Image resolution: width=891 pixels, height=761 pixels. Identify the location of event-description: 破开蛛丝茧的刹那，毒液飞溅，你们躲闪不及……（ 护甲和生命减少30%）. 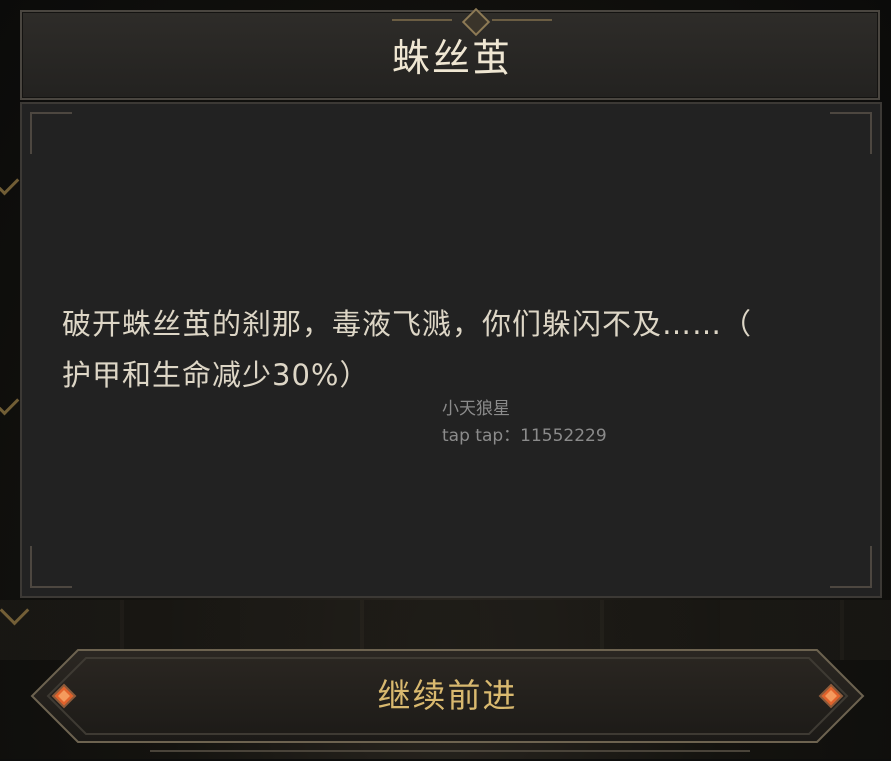
(457, 350).